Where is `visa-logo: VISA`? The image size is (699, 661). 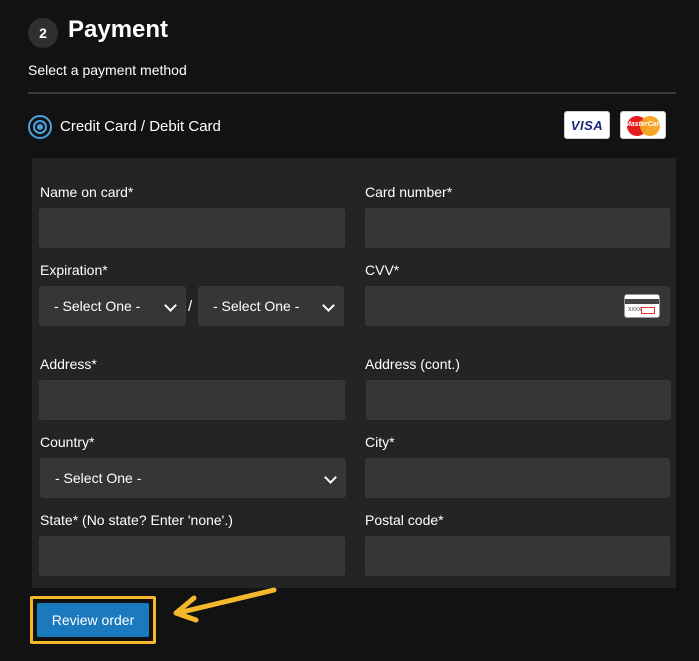 visa-logo: VISA is located at coordinates (587, 125).